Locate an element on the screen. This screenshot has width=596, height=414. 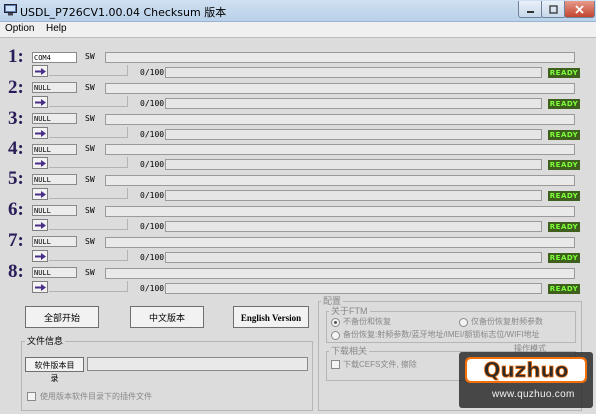
maximize-icon is located at coordinates (553, 9).